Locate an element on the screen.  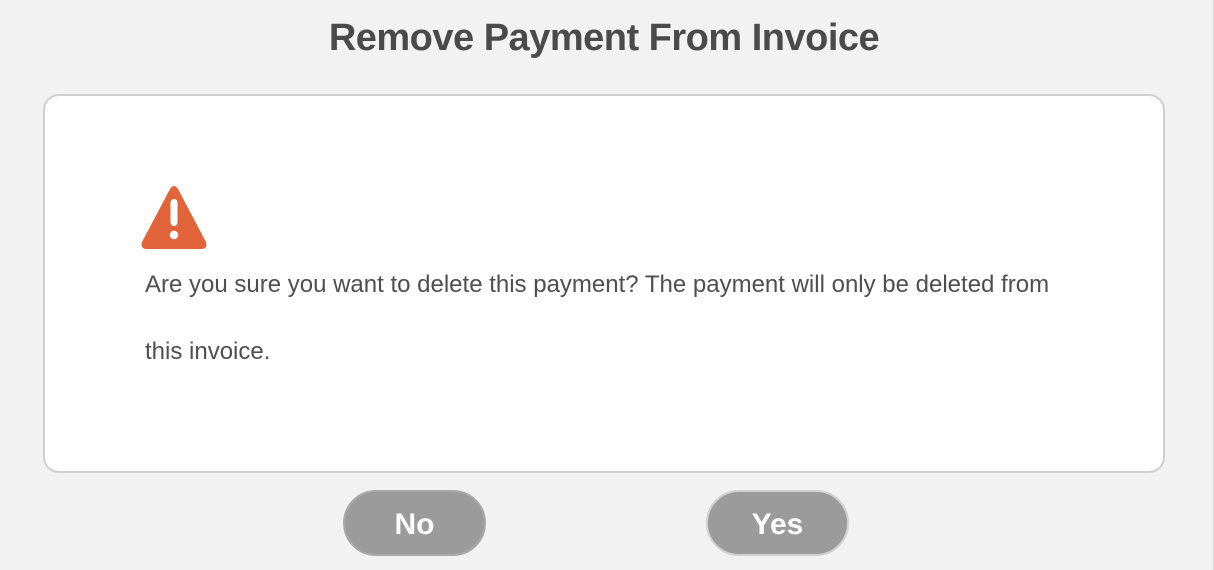
yes-button: Yes is located at coordinates (777, 523).